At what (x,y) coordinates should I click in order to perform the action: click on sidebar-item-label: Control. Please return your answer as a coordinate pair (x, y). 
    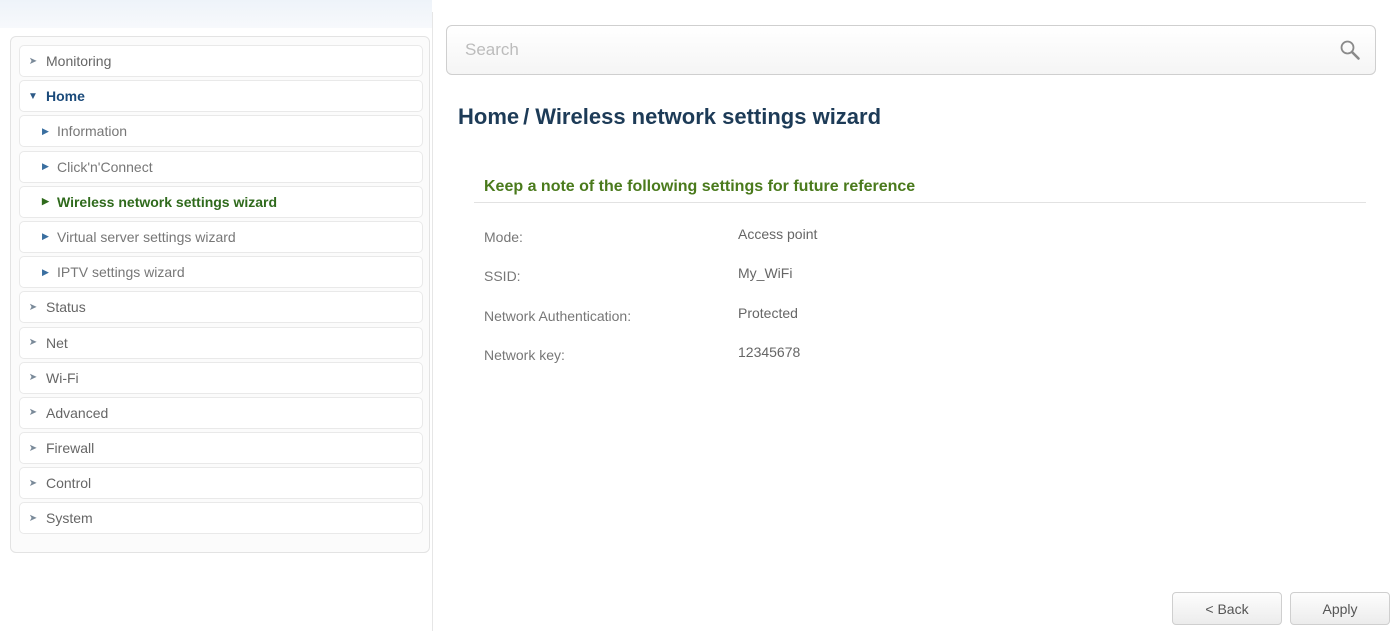
    Looking at the image, I should click on (69, 483).